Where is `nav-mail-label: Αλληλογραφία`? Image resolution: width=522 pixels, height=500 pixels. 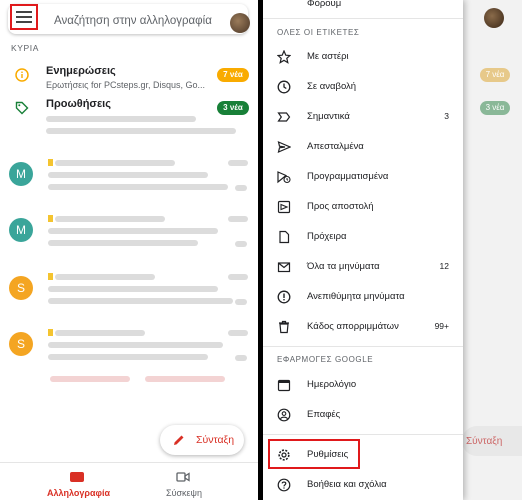
nav-mail-label: Αλληλογραφία is located at coordinates (78, 493).